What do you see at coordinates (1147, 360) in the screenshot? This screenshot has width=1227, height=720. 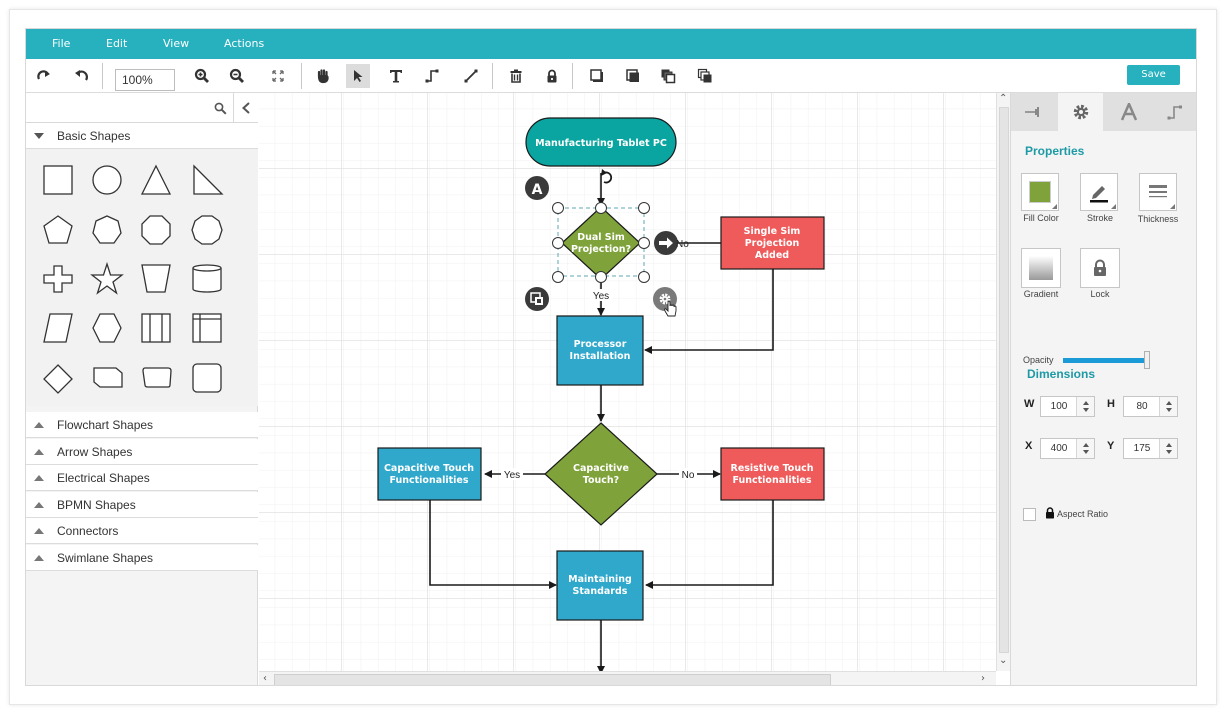 I see `opacity-slider-thumb` at bounding box center [1147, 360].